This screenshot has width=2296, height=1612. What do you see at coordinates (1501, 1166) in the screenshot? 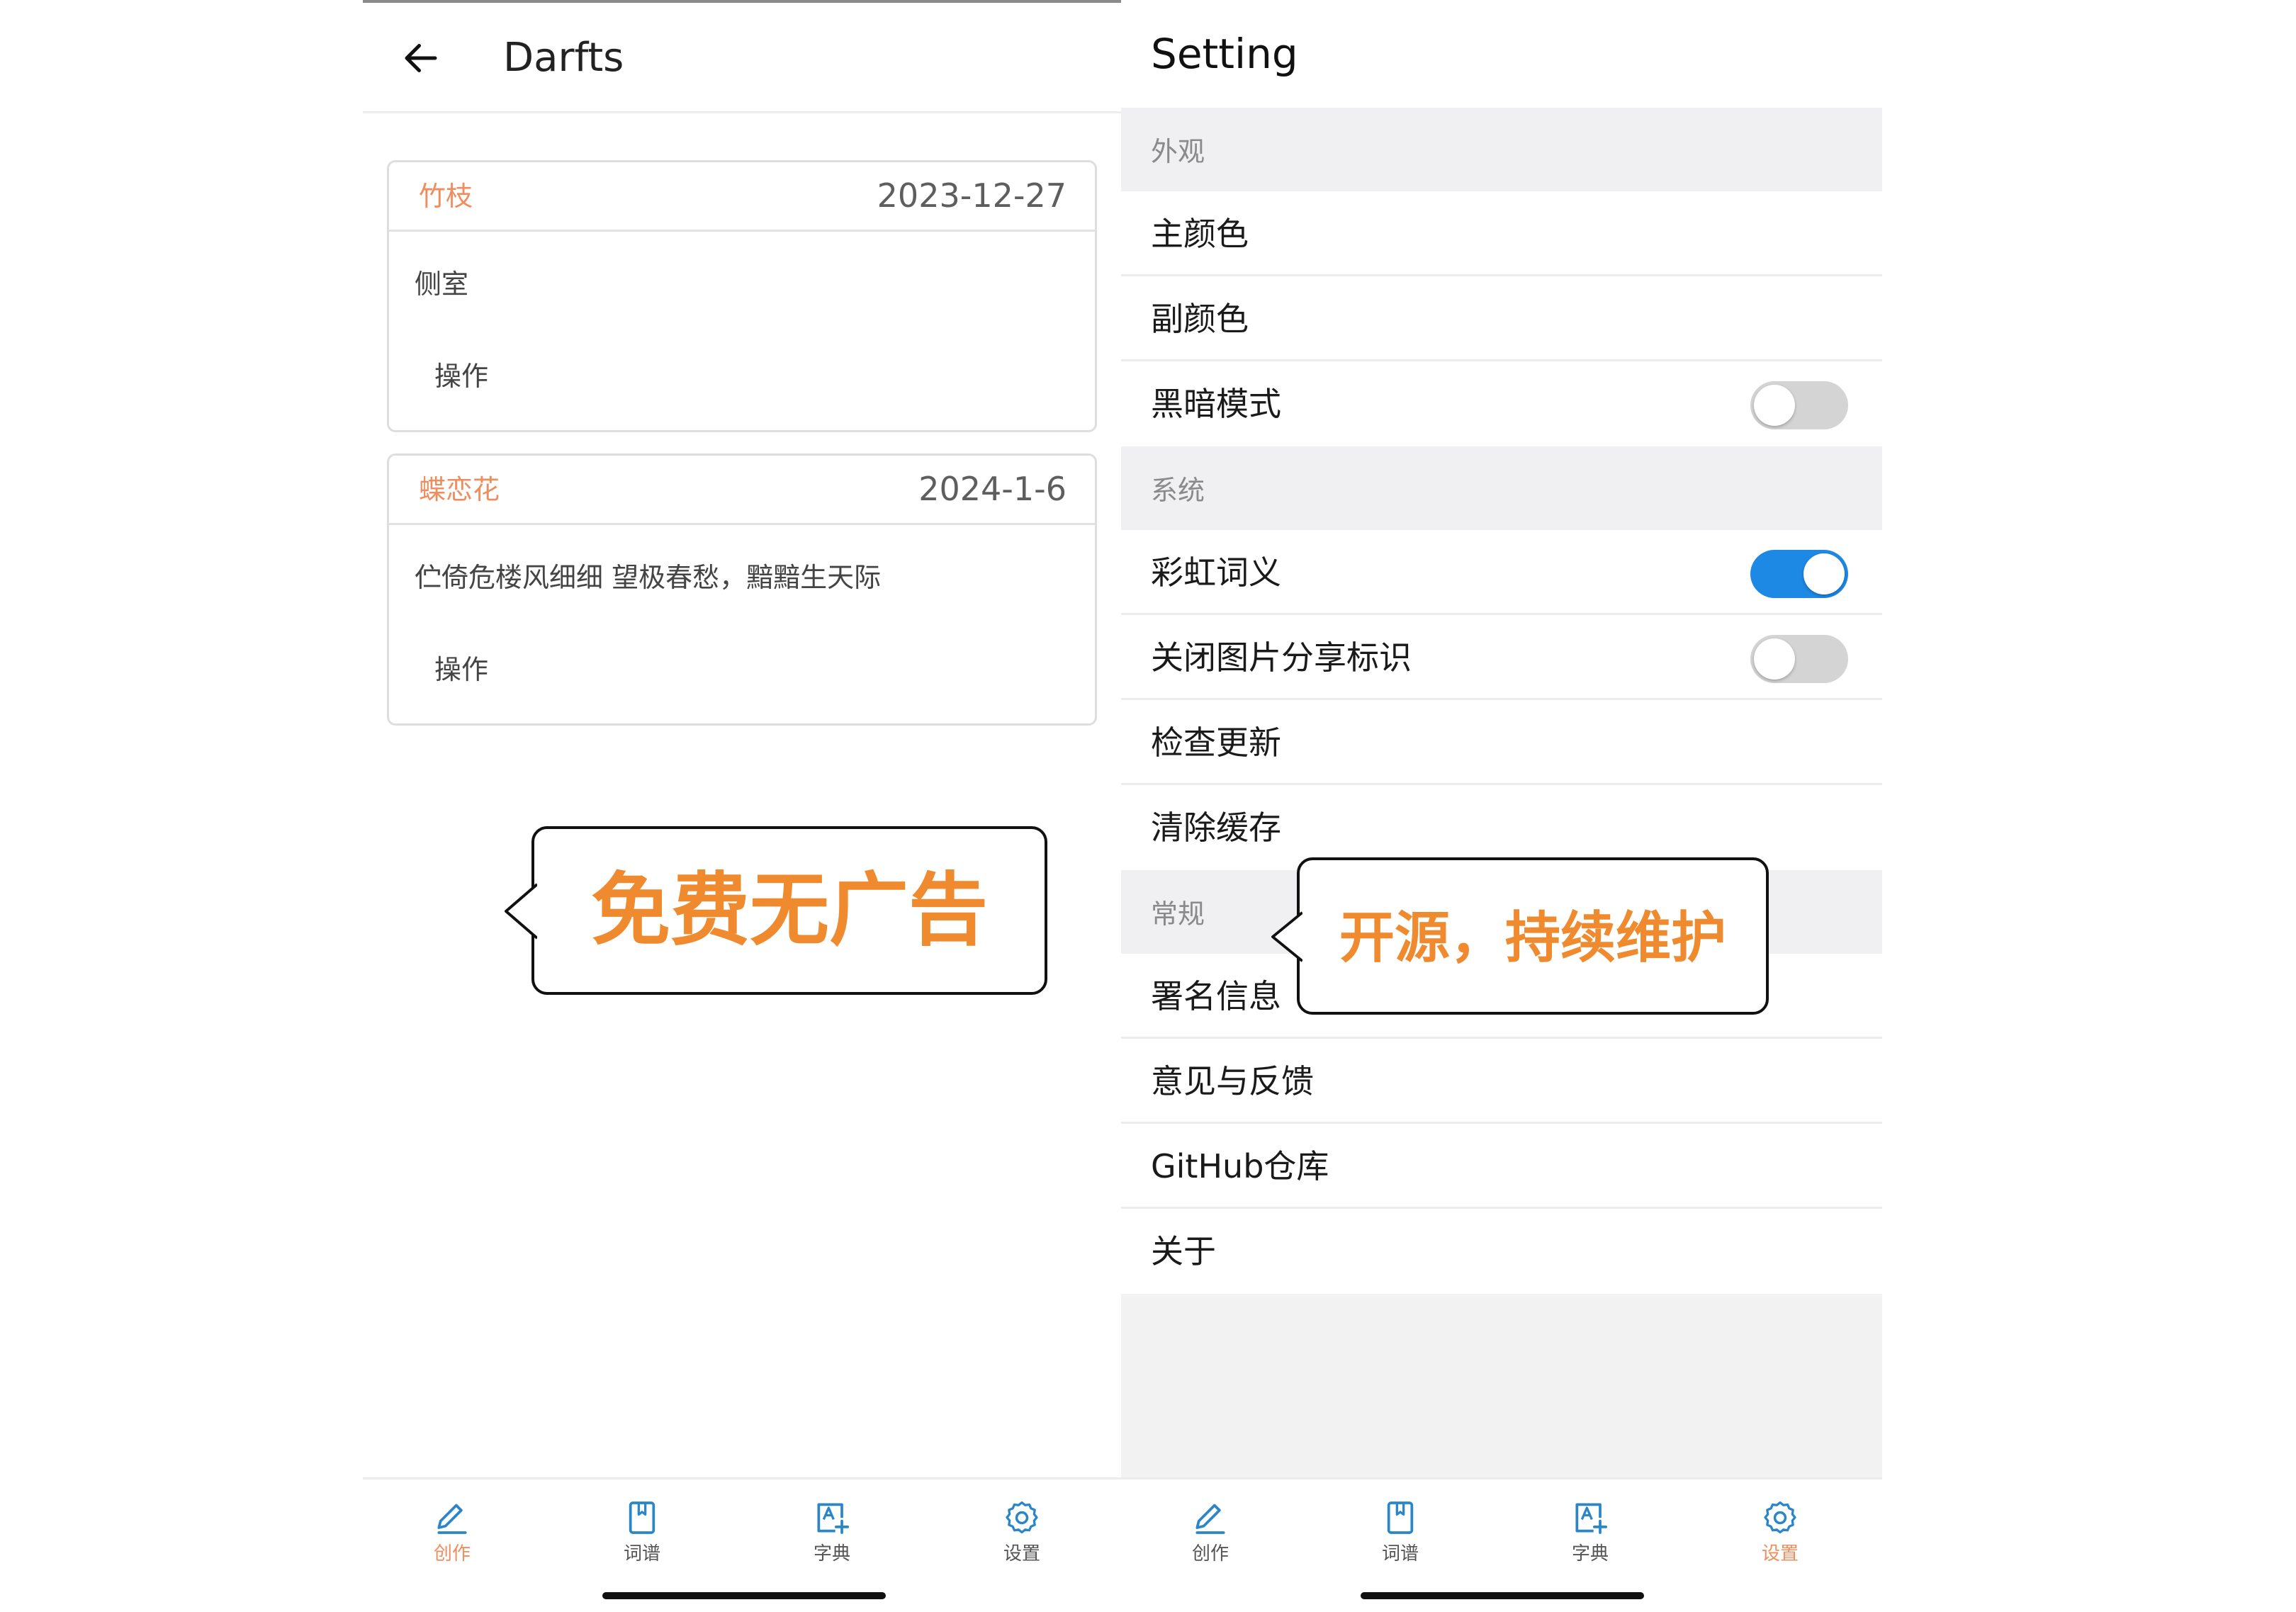
I see `setting-github-repo: GitHub仓库` at bounding box center [1501, 1166].